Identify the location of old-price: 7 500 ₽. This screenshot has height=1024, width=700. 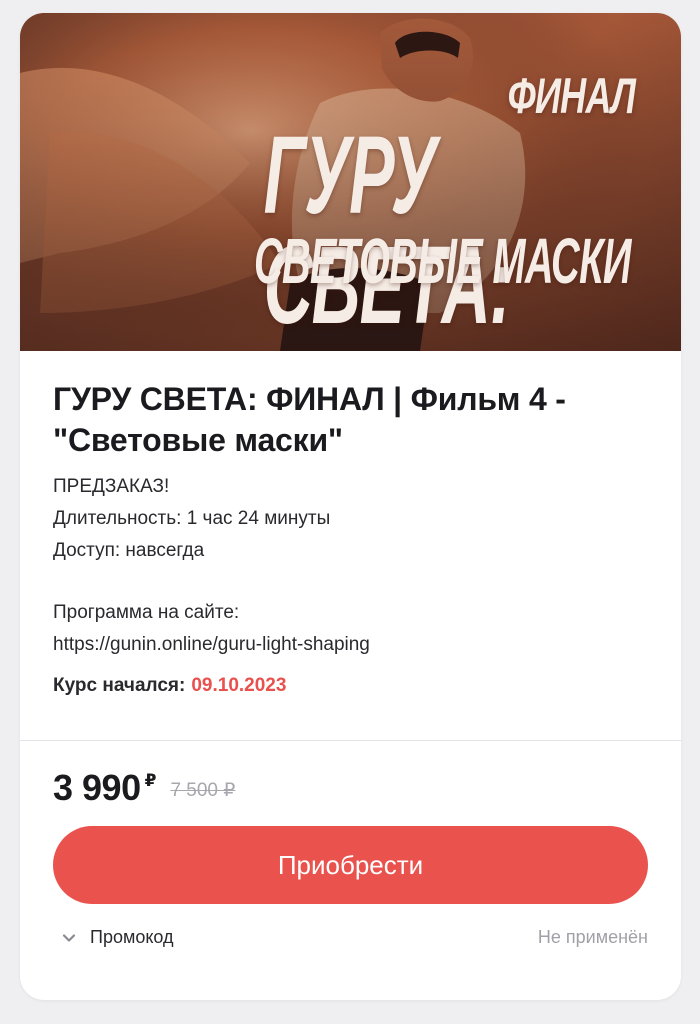
(203, 790).